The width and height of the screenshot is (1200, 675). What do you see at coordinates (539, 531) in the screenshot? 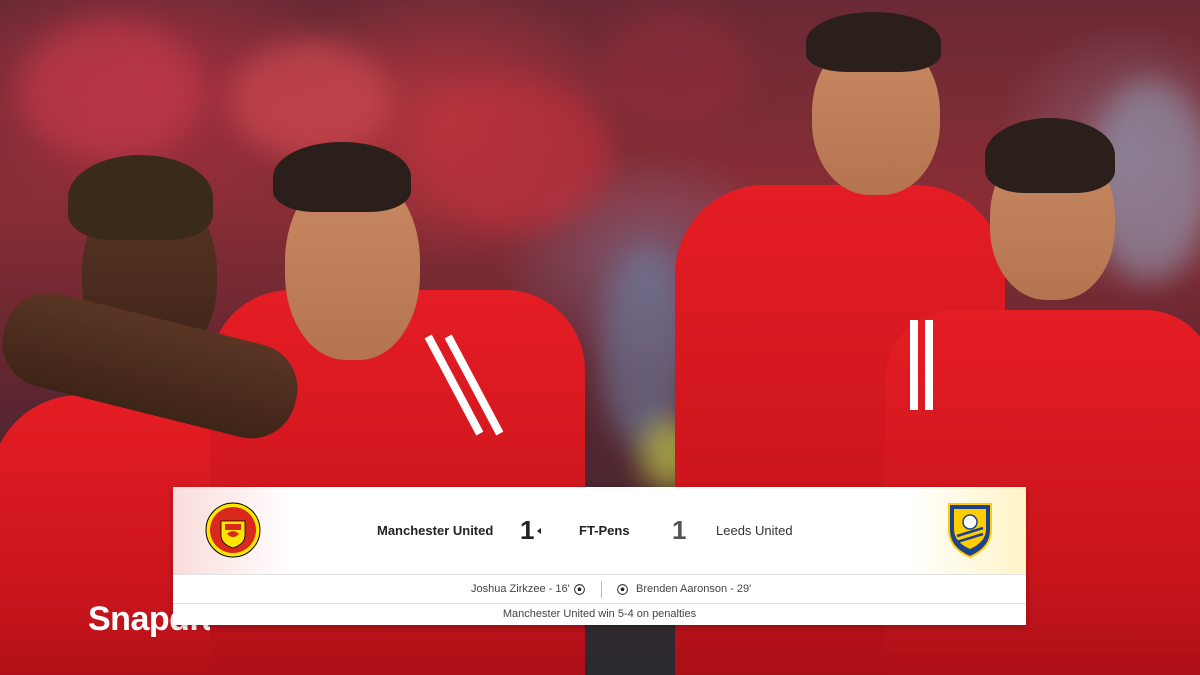
I see `winner-caret-icon` at bounding box center [539, 531].